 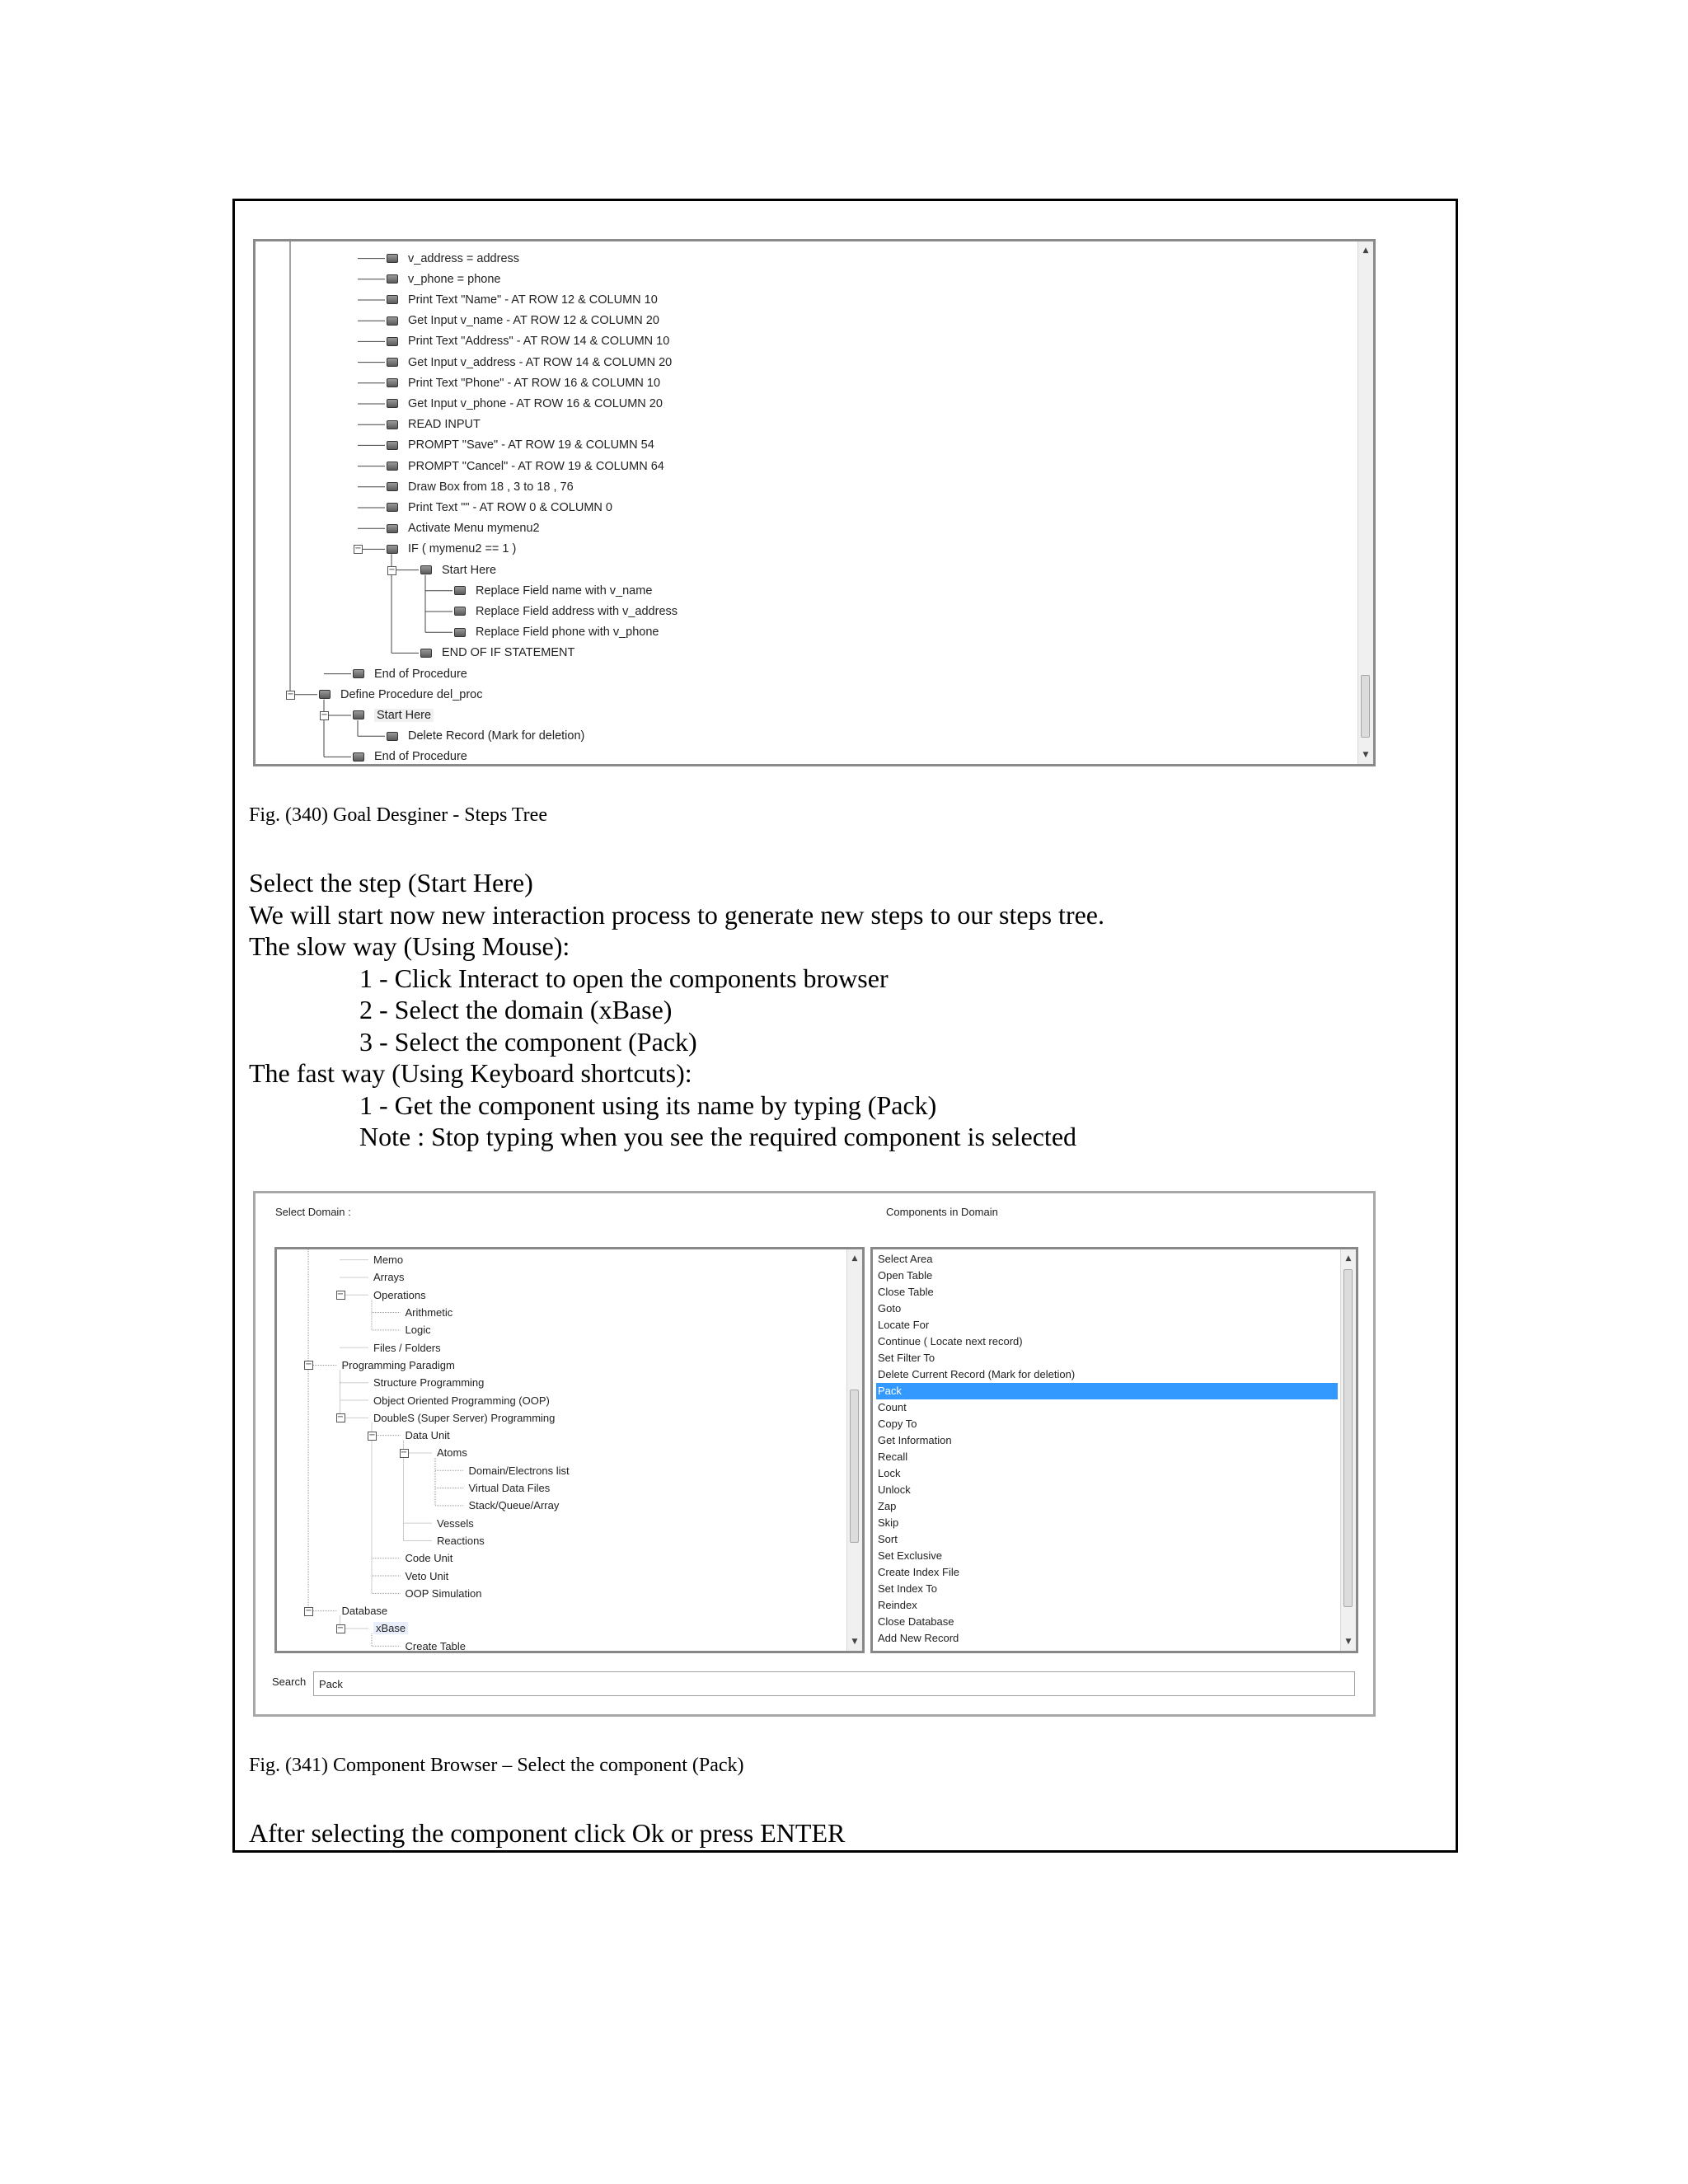 What do you see at coordinates (904, 1276) in the screenshot?
I see `component-list-item: Open Table` at bounding box center [904, 1276].